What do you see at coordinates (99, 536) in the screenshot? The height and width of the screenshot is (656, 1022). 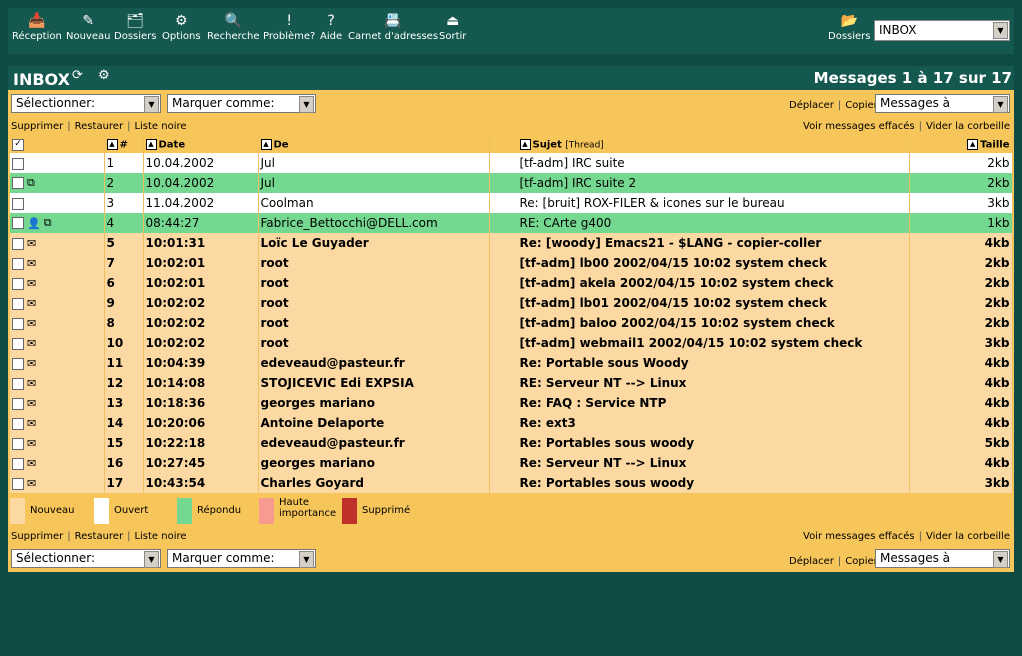 I see `restore-link-bottom: Restaurer` at bounding box center [99, 536].